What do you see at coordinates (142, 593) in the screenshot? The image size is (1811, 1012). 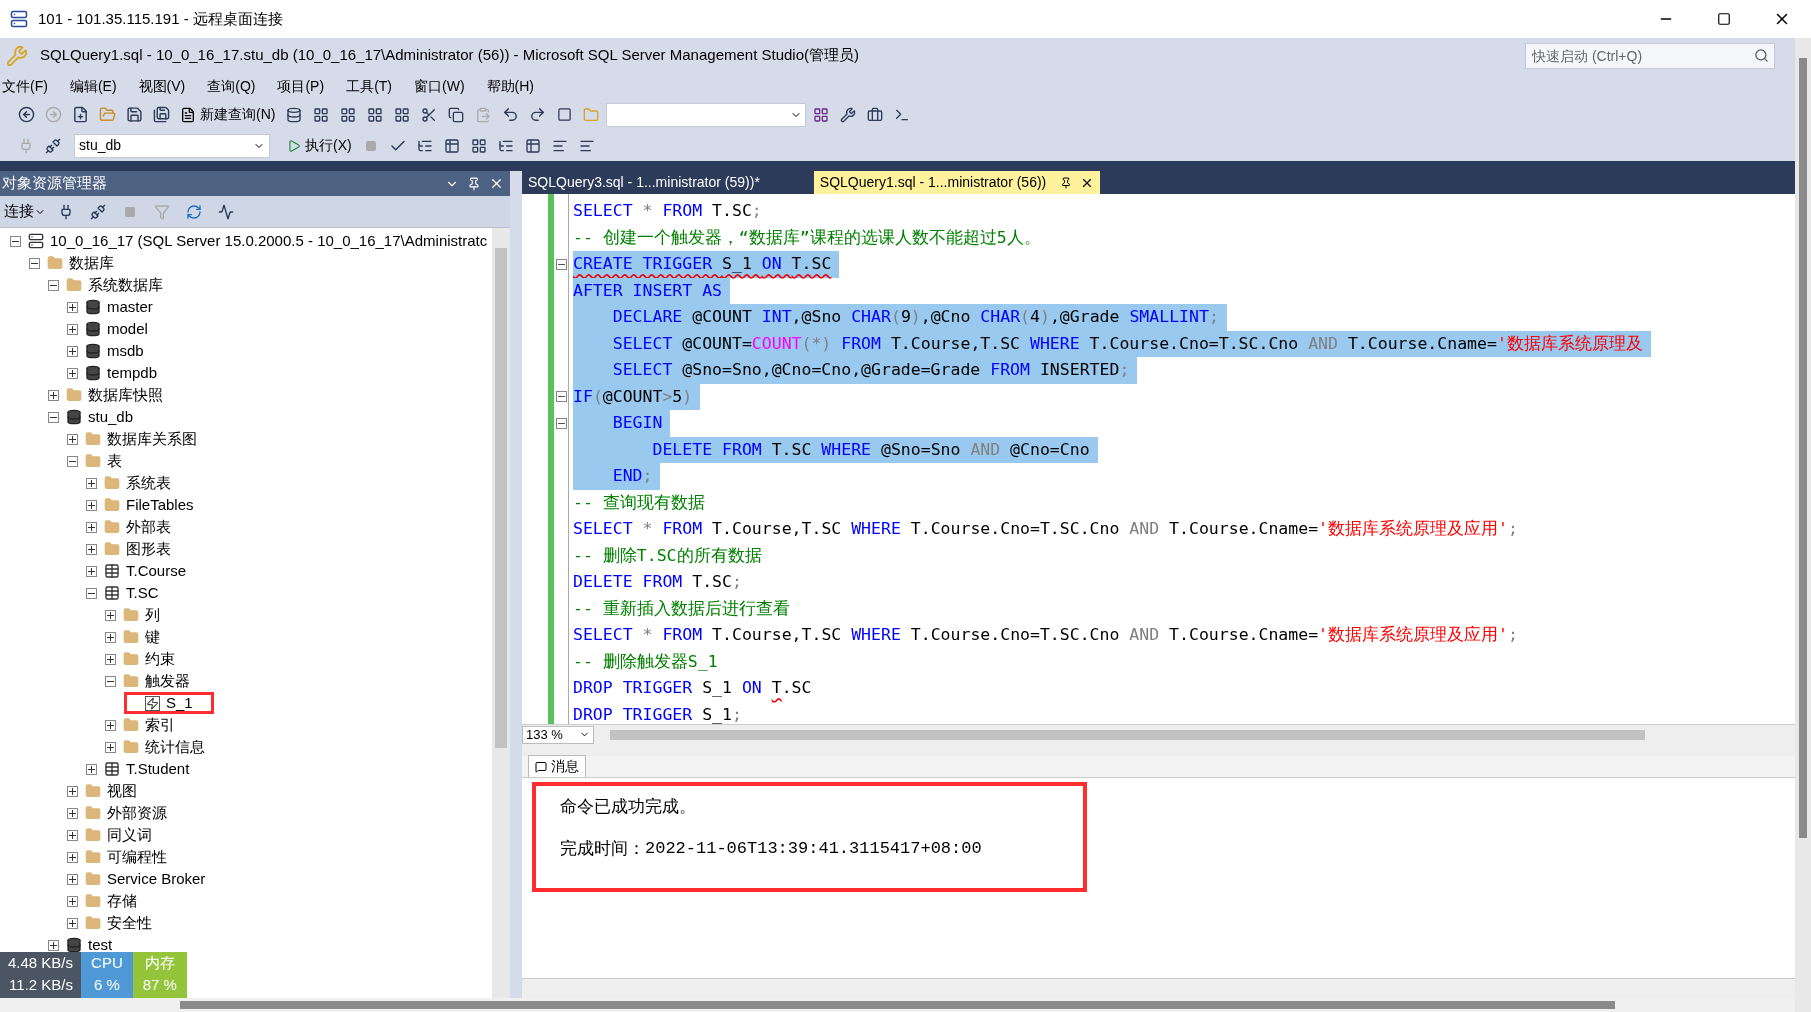 I see `tree-item: T.SC` at bounding box center [142, 593].